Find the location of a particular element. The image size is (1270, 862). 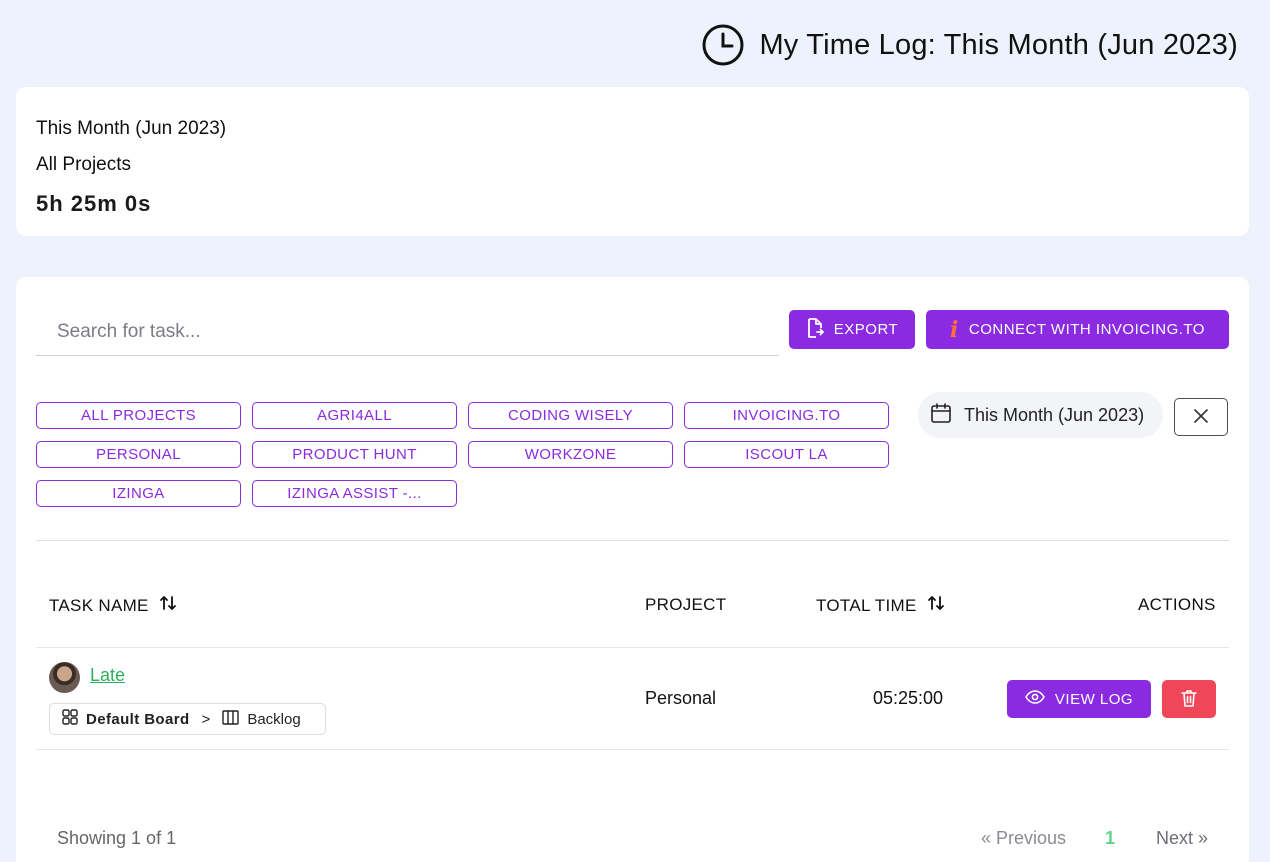

column-header-label: PROJECT is located at coordinates (686, 604).